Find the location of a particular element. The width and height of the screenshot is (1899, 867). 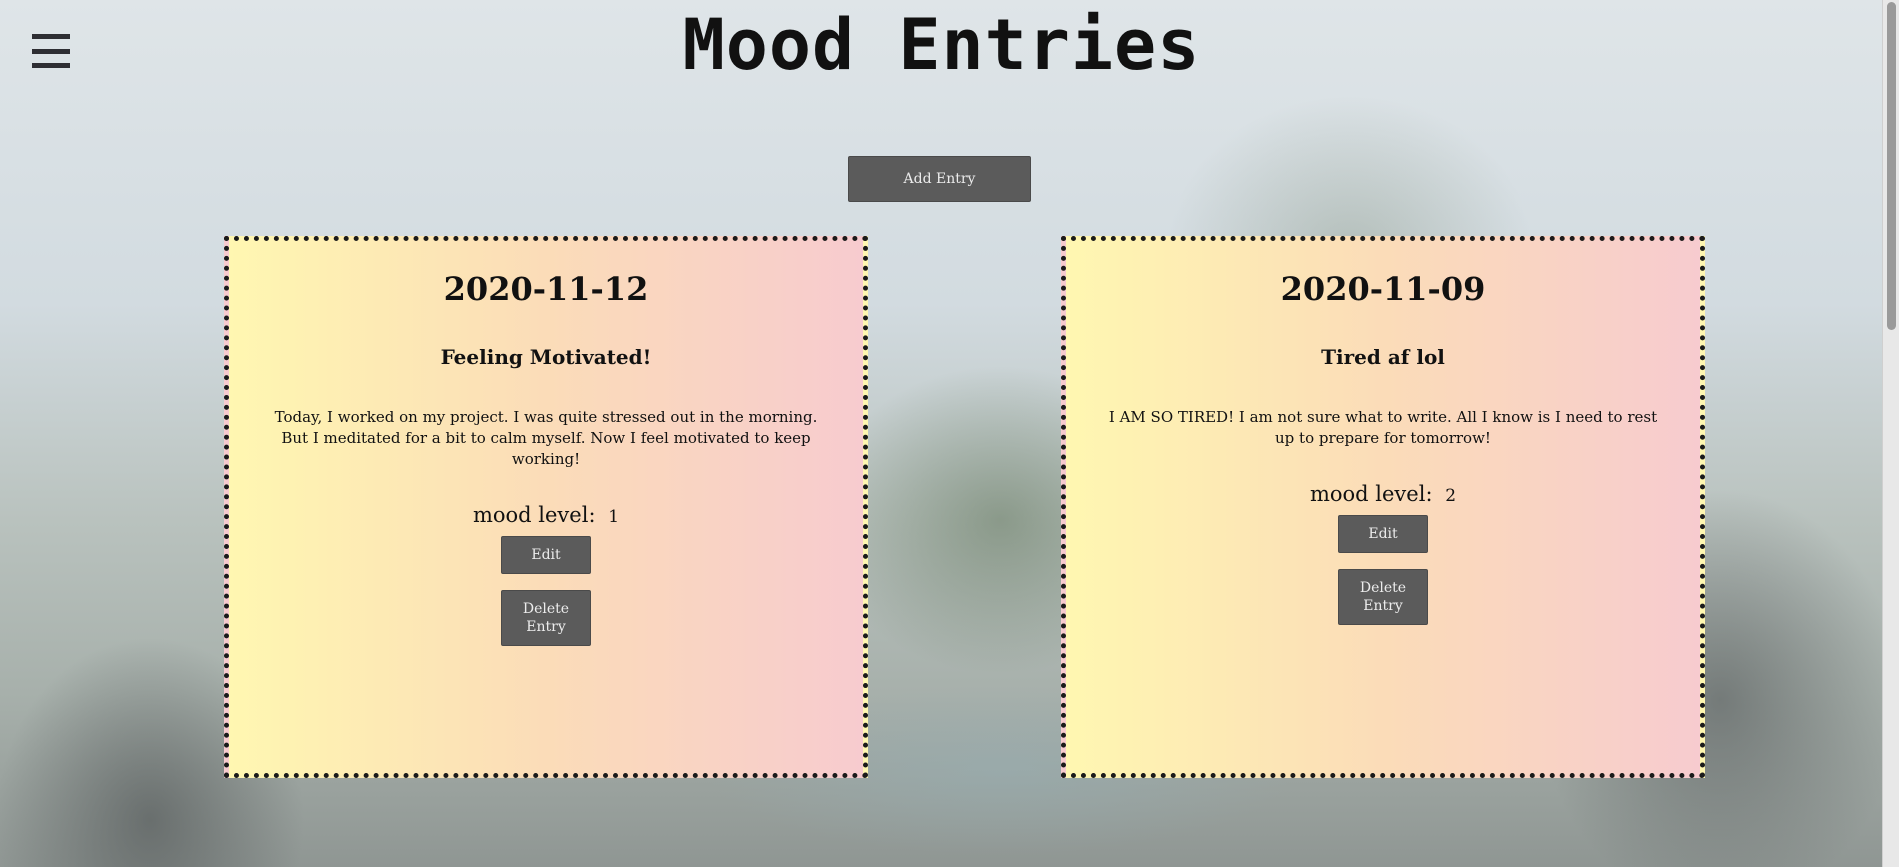

scrollbar-thumb is located at coordinates (1891, 166).